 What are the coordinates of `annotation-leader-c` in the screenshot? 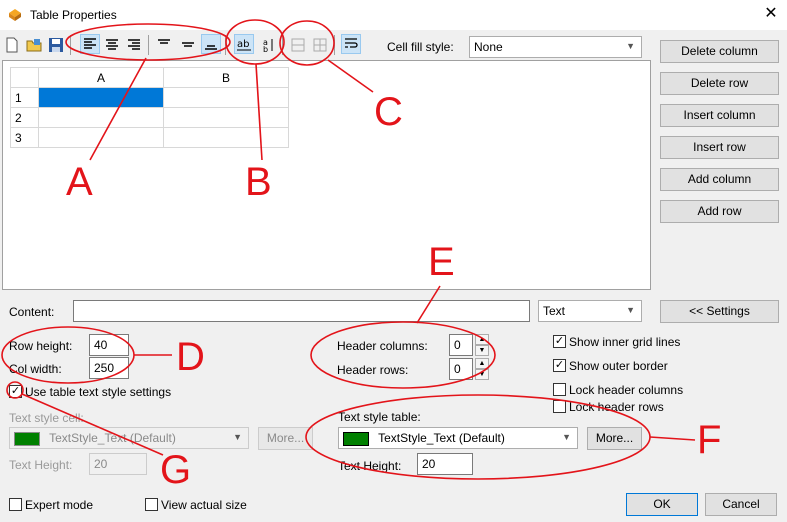 It's located at (350, 76).